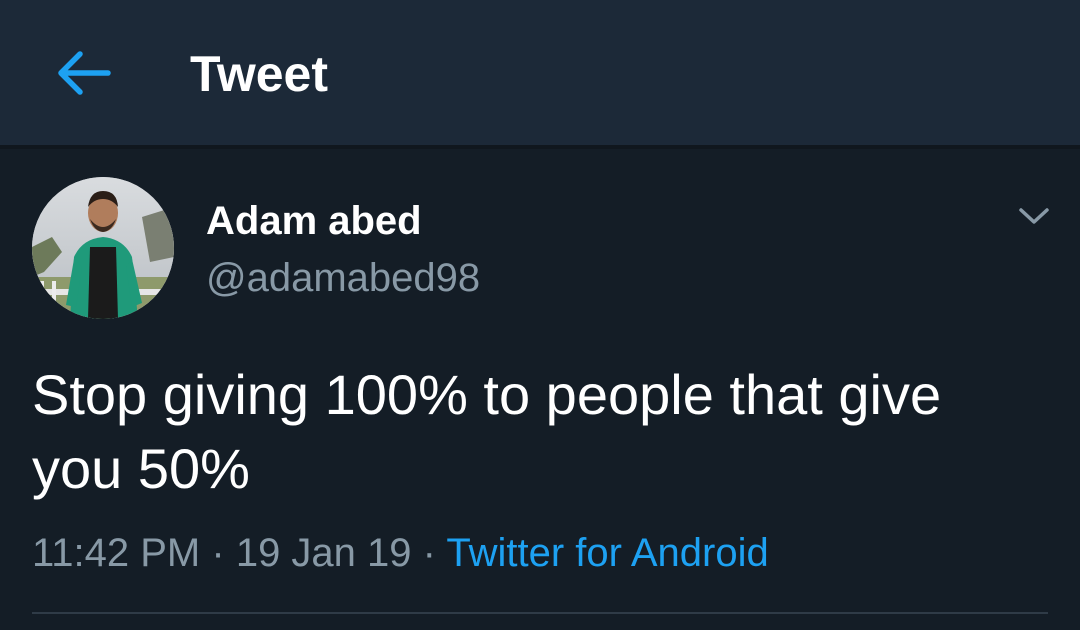 This screenshot has width=1080, height=630. I want to click on author-display-name: Adam abed, so click(314, 221).